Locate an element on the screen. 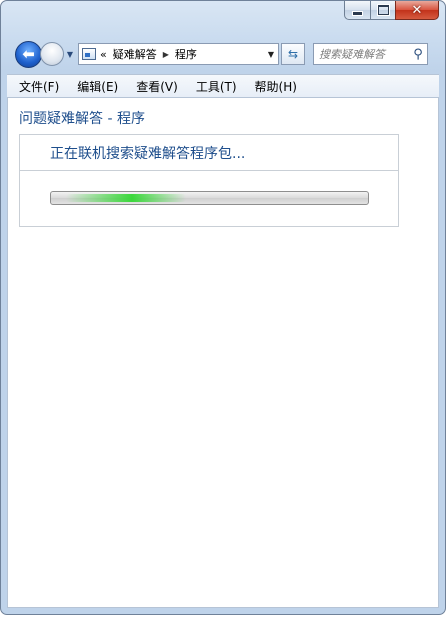  close-icon: ✕ is located at coordinates (417, 10).